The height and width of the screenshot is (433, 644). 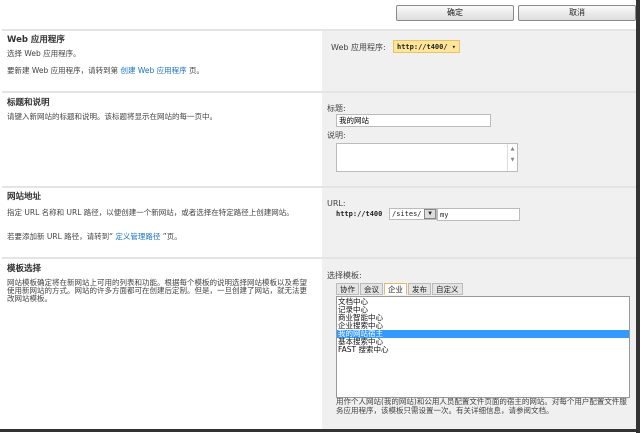 I want to click on tab-meeting: 会议, so click(x=371, y=289).